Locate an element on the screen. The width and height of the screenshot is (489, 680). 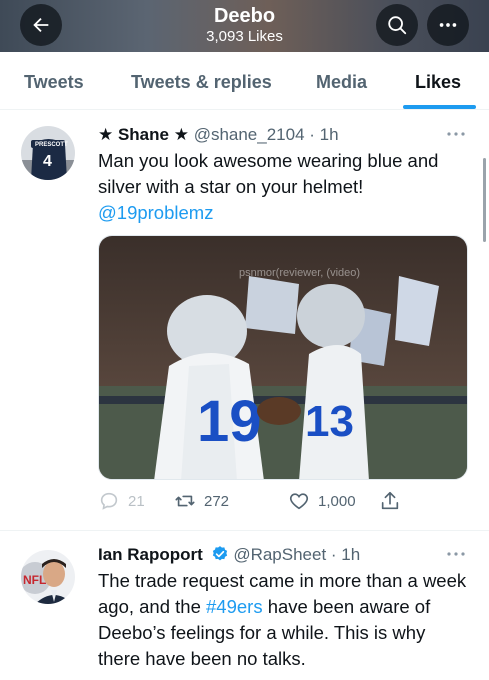
reply-button: 21 is located at coordinates (121, 501).